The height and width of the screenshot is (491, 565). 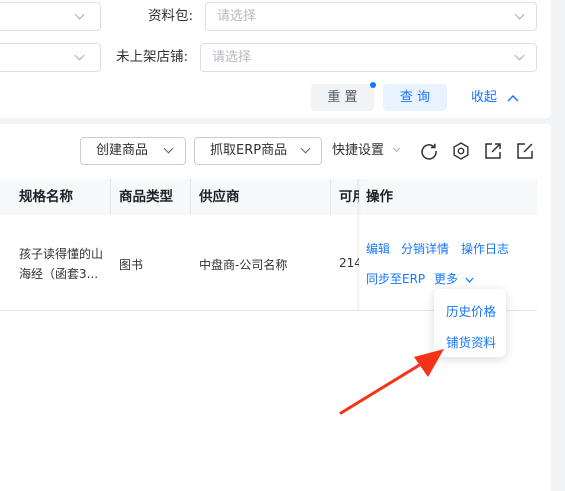 What do you see at coordinates (268, 197) in the screenshot?
I see `table-header: 规格名称 商品类型 供应商 可用 操作` at bounding box center [268, 197].